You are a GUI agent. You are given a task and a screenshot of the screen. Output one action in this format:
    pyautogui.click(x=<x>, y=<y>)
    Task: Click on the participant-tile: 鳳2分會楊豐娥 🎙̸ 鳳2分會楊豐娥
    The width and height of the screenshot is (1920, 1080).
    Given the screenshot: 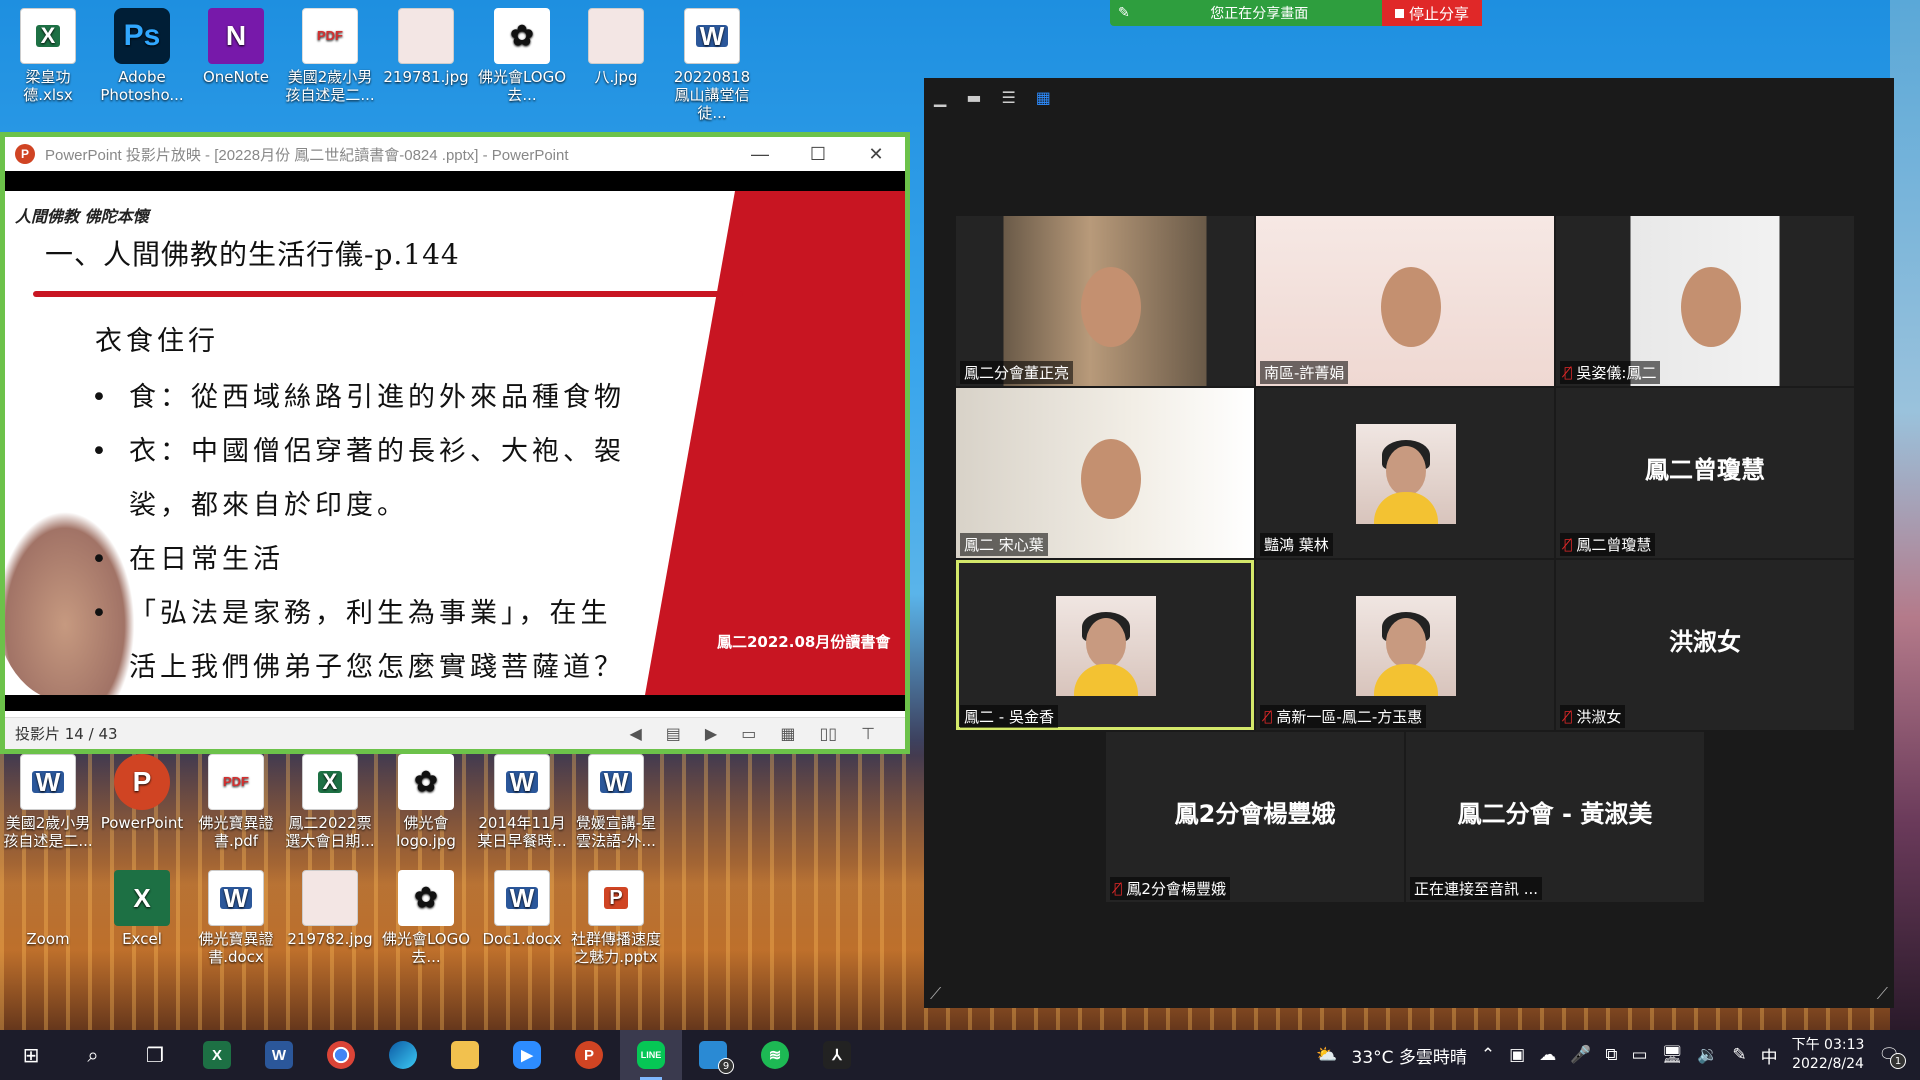 What is the action you would take?
    pyautogui.click(x=1255, y=817)
    